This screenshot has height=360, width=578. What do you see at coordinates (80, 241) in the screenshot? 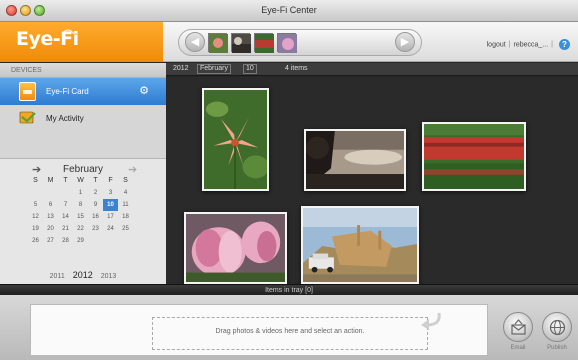
I see `calendar-day: 29` at bounding box center [80, 241].